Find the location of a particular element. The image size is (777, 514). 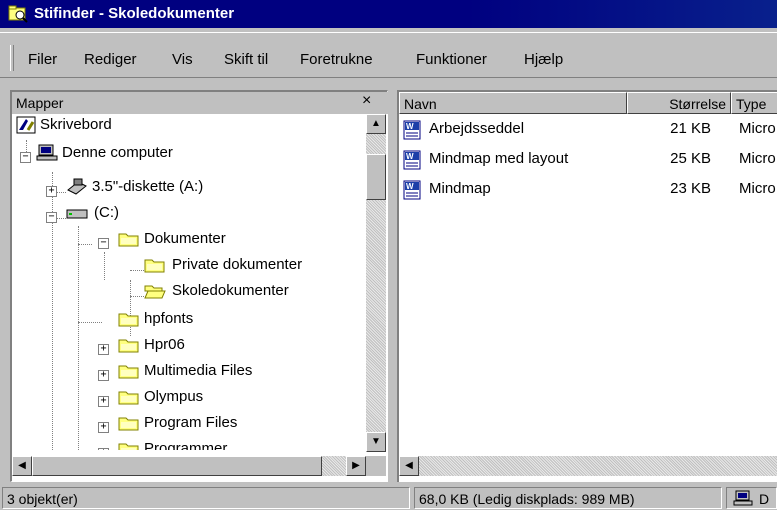

folders-horizontal-scrollbar: ◀ ▶ is located at coordinates (189, 466).